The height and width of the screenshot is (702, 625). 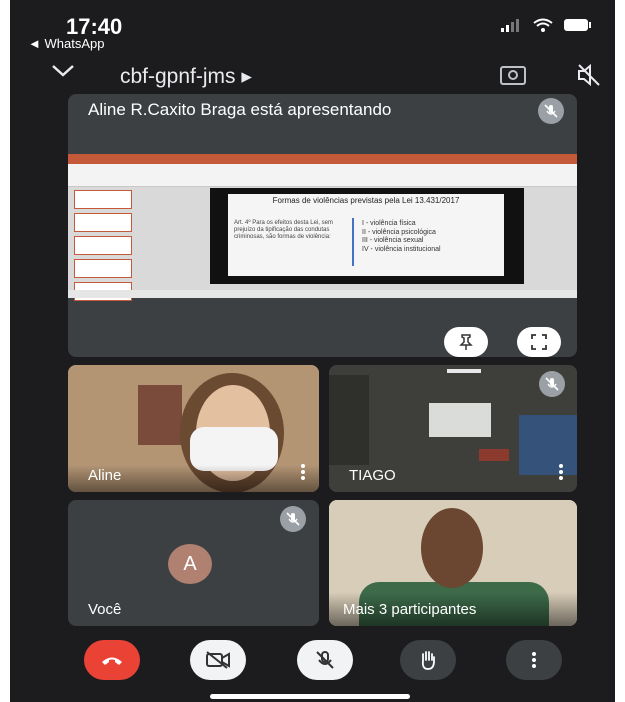 I want to click on chair, so click(x=494, y=455).